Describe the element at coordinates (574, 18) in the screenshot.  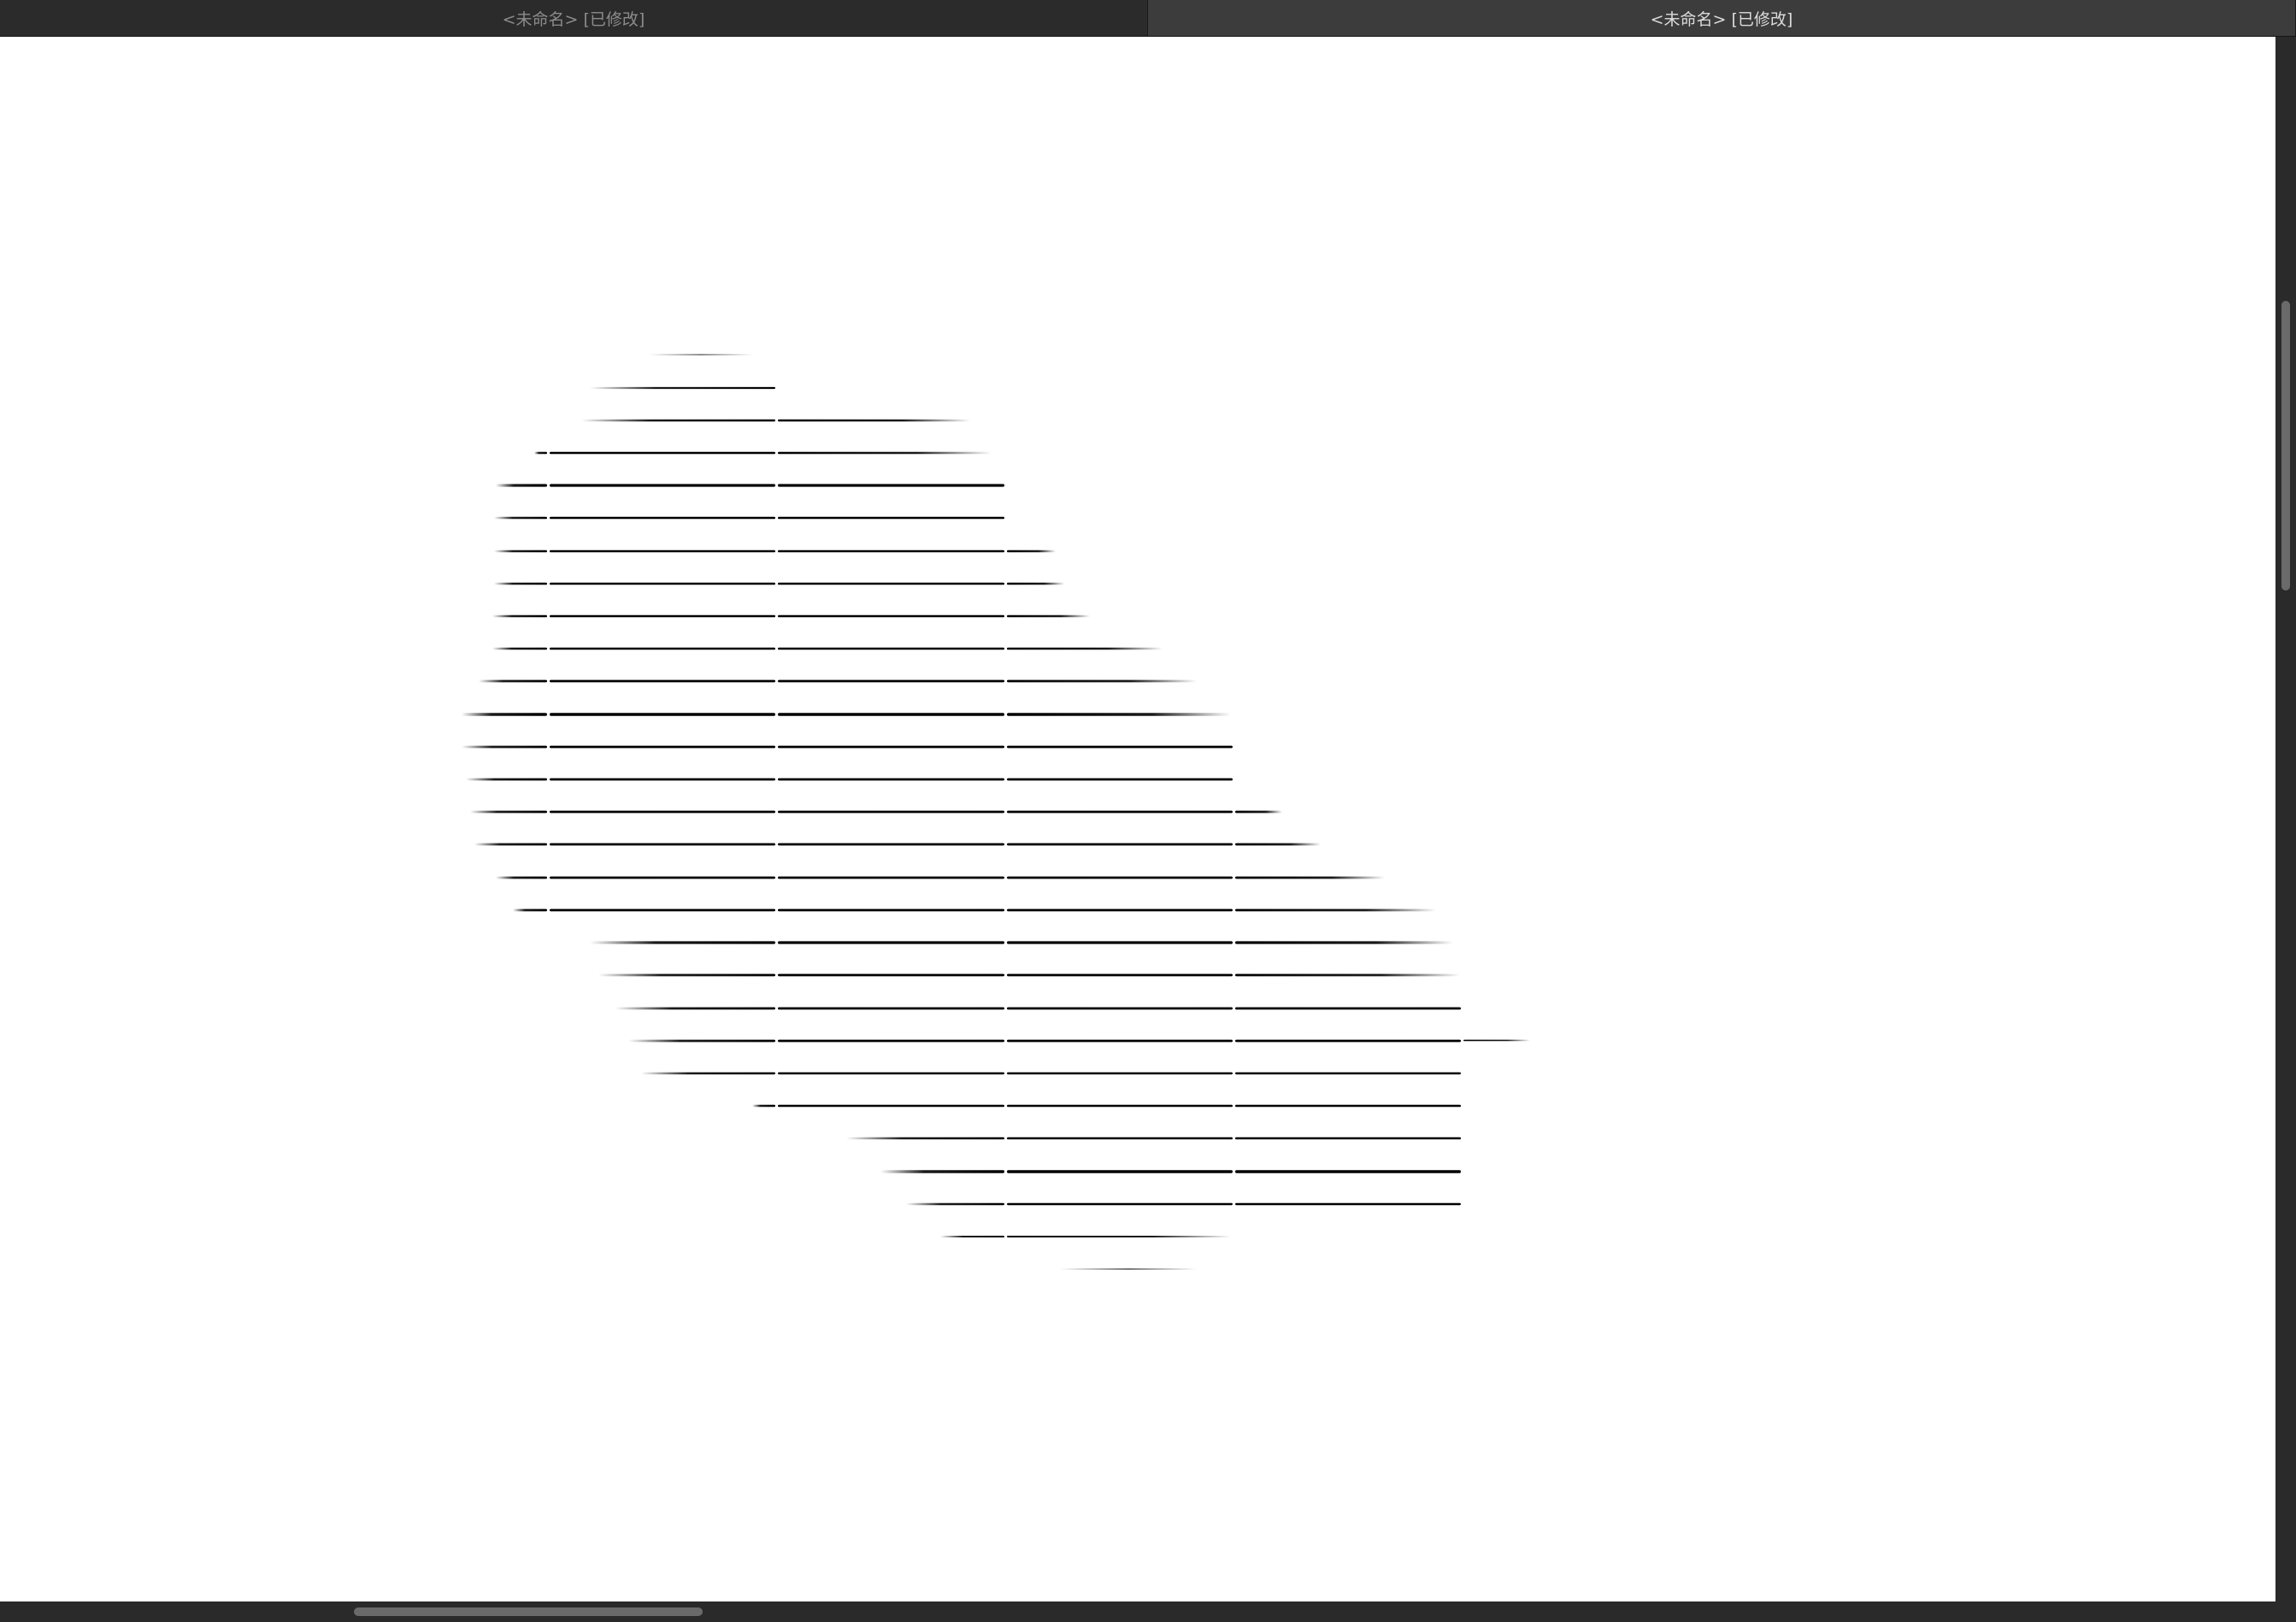
I see `document-tab-1: <未命名> [已修改]` at that location.